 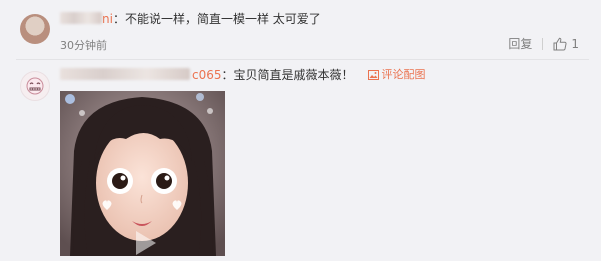 I want to click on comment-line: ni：不能说一样，简直一模一样 太可爱了, so click(x=190, y=19).